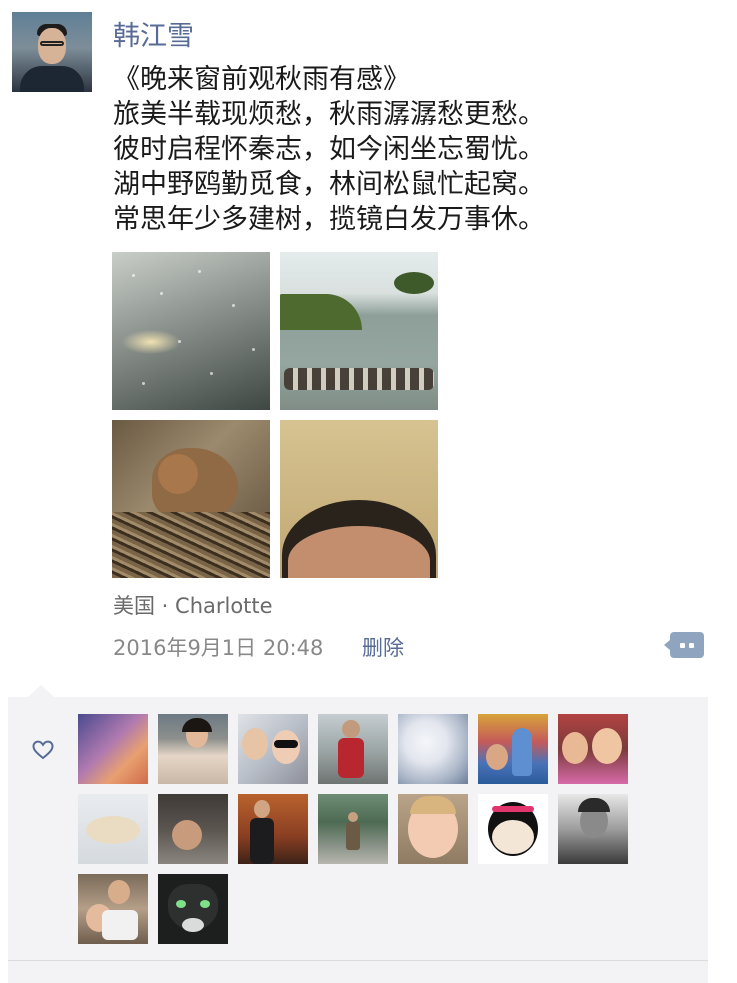 This screenshot has width=737, height=983. Describe the element at coordinates (218, 648) in the screenshot. I see `post-timestamp: 2016年9月1日 20:48` at that location.